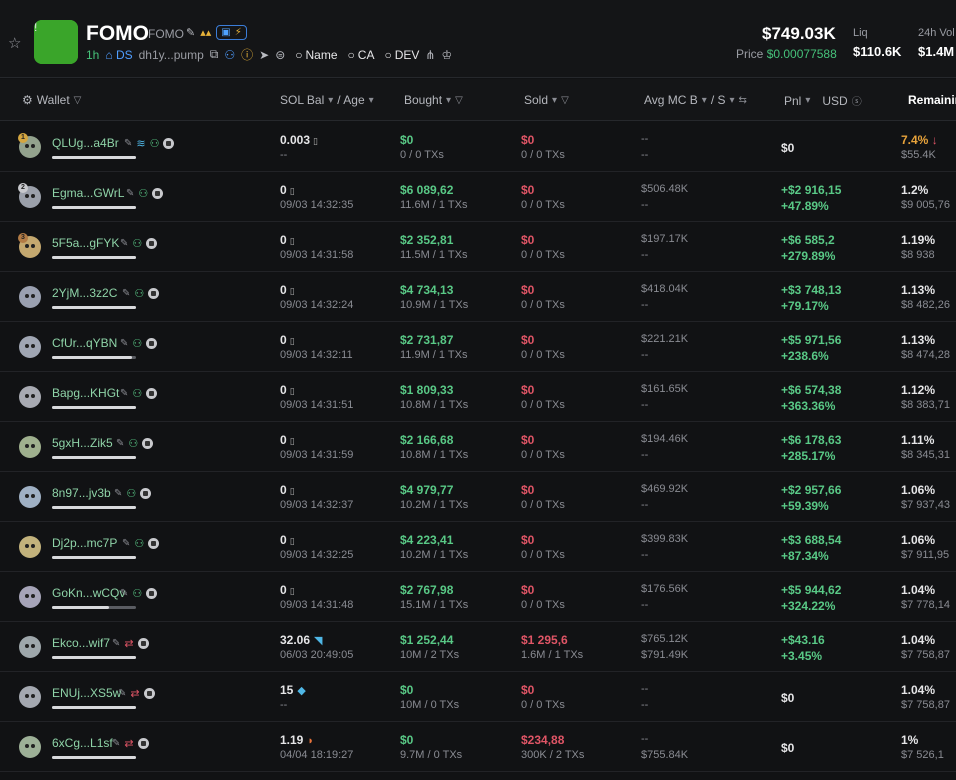  Describe the element at coordinates (86, 693) in the screenshot. I see `wallet-address: ENUj...XS5w` at that location.